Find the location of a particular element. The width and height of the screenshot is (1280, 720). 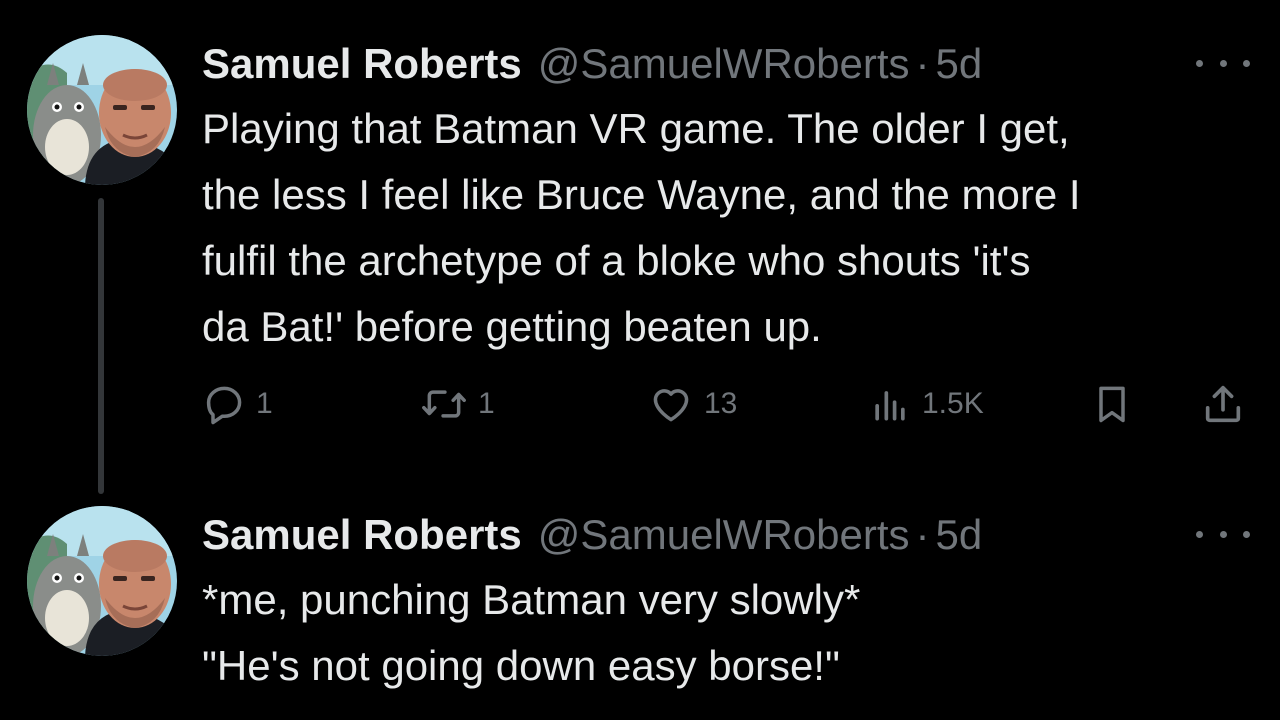

like-button: 13 is located at coordinates (692, 404).